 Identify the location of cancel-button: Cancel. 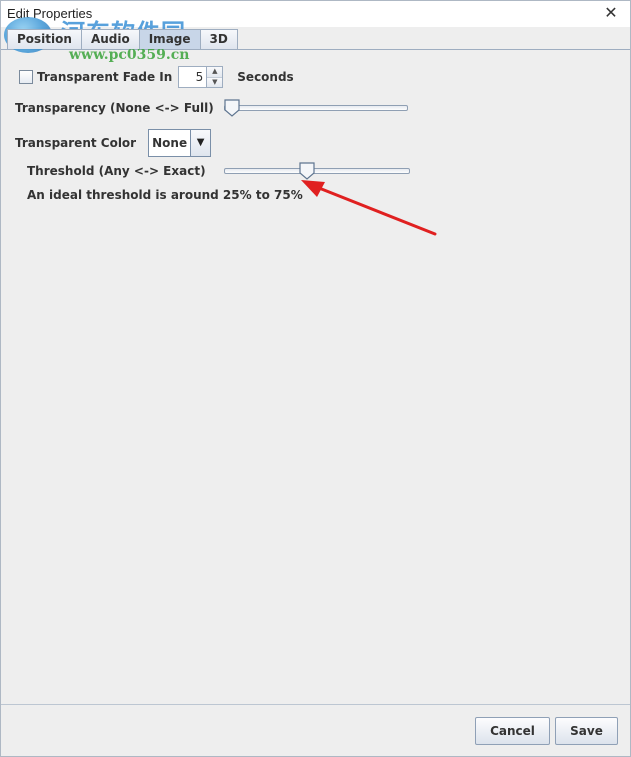
(512, 731).